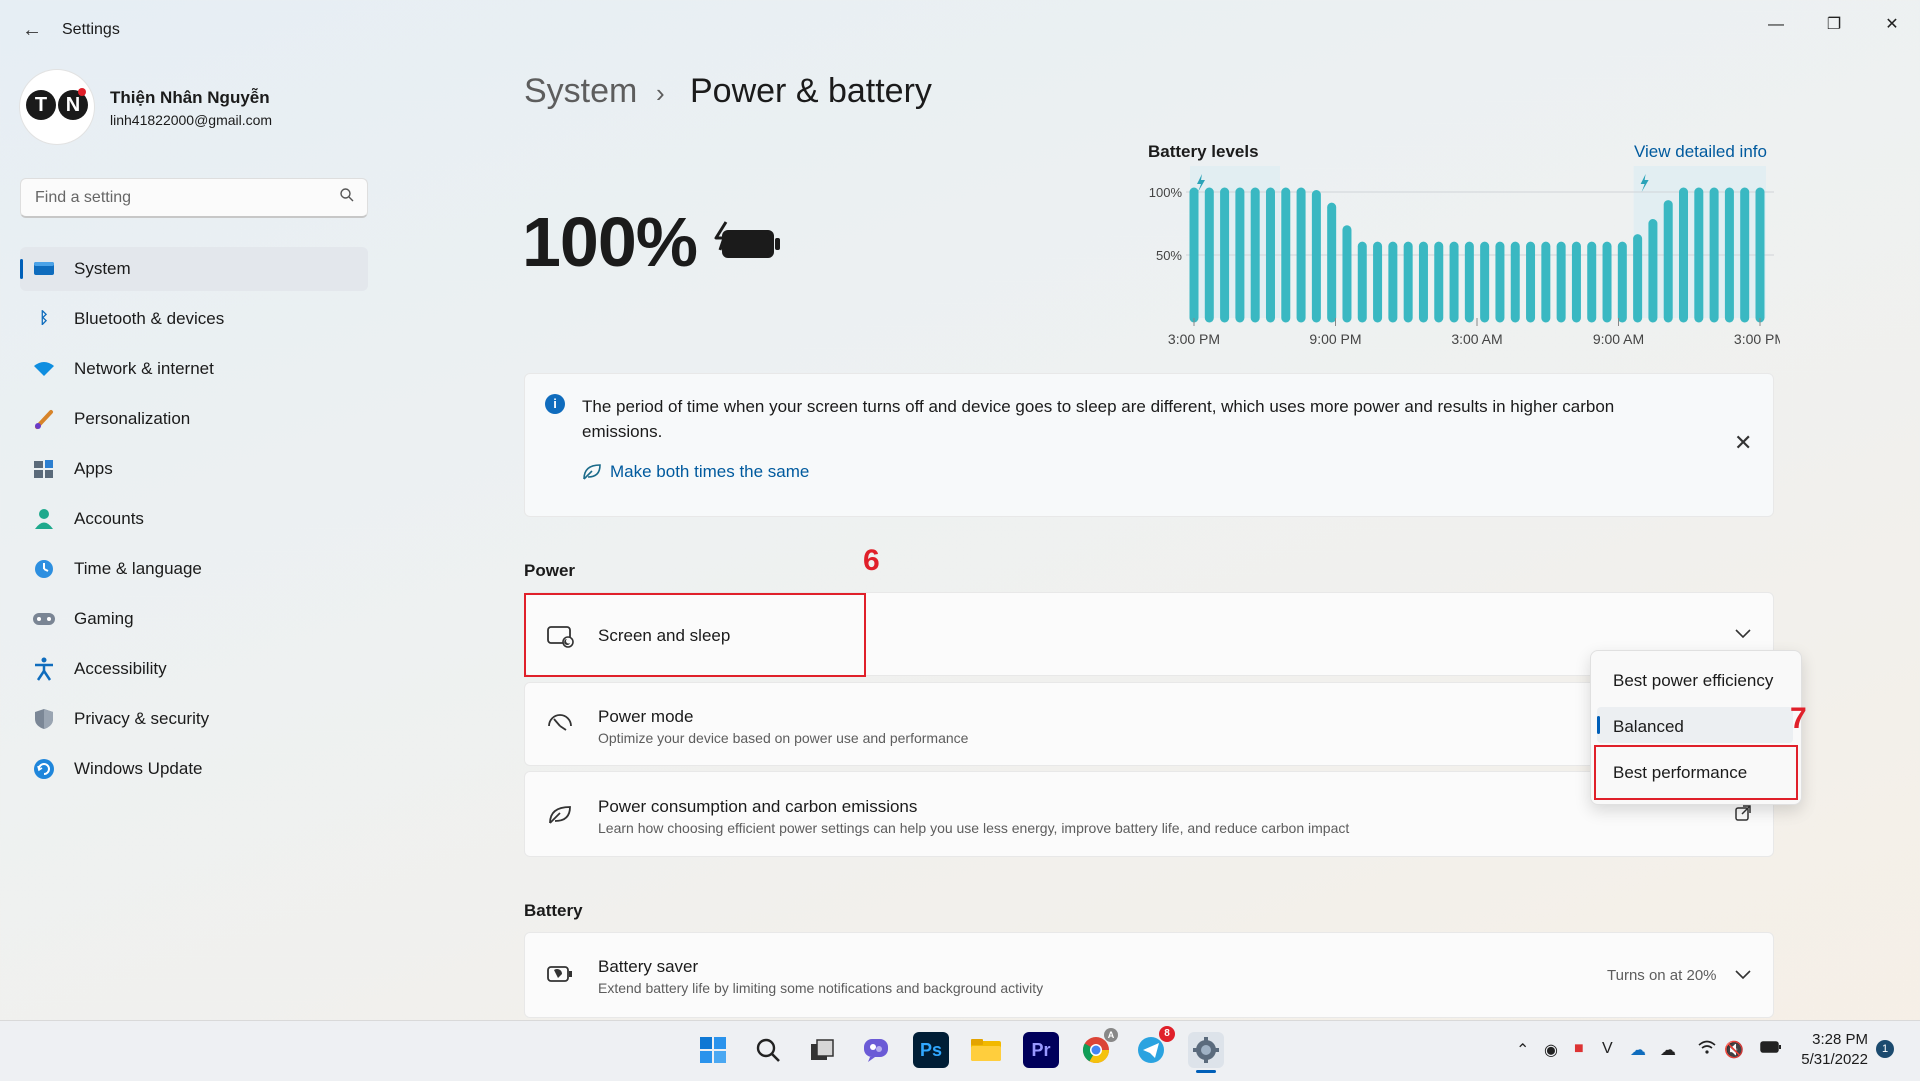  Describe the element at coordinates (1693, 681) in the screenshot. I see `option-best-power-efficiency: Best power efficiency` at that location.